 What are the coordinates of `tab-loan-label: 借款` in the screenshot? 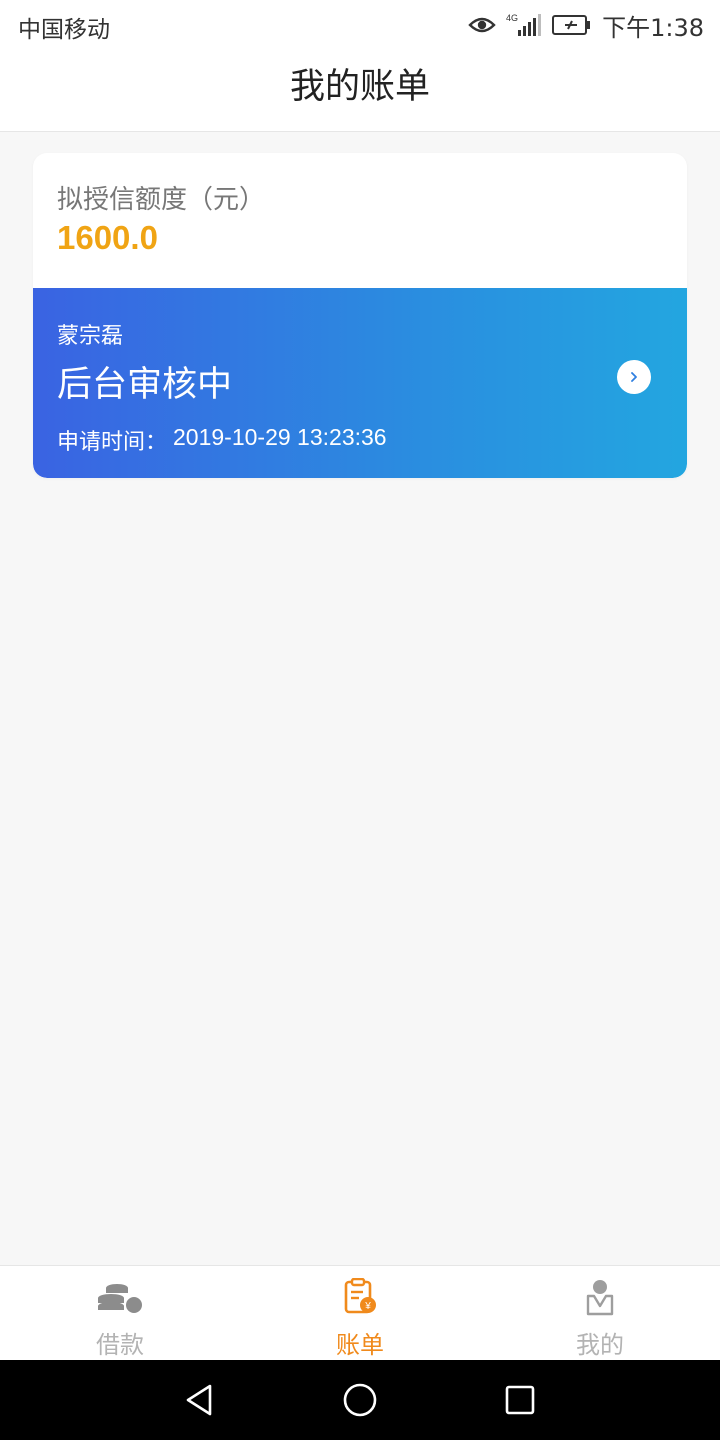 It's located at (120, 1345).